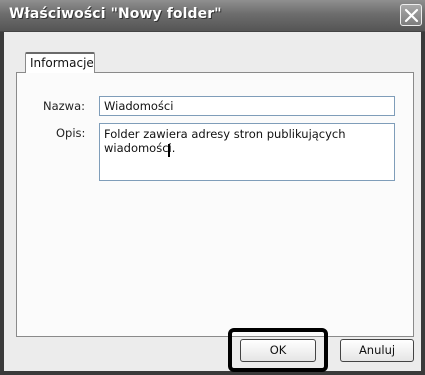 This screenshot has height=375, width=425. What do you see at coordinates (169, 150) in the screenshot?
I see `text-cursor` at bounding box center [169, 150].